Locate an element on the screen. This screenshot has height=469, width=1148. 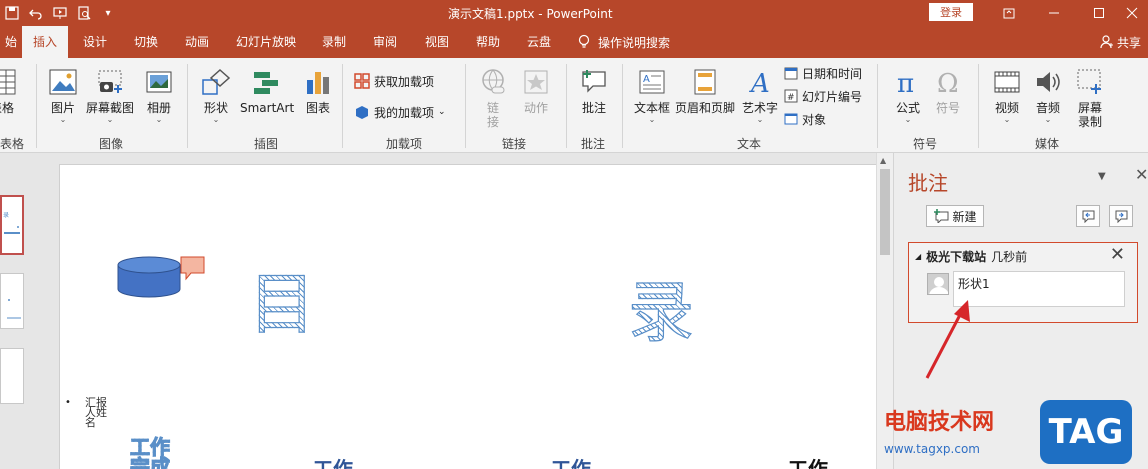
datetime-button: 日期和时间 is located at coordinates (823, 73).